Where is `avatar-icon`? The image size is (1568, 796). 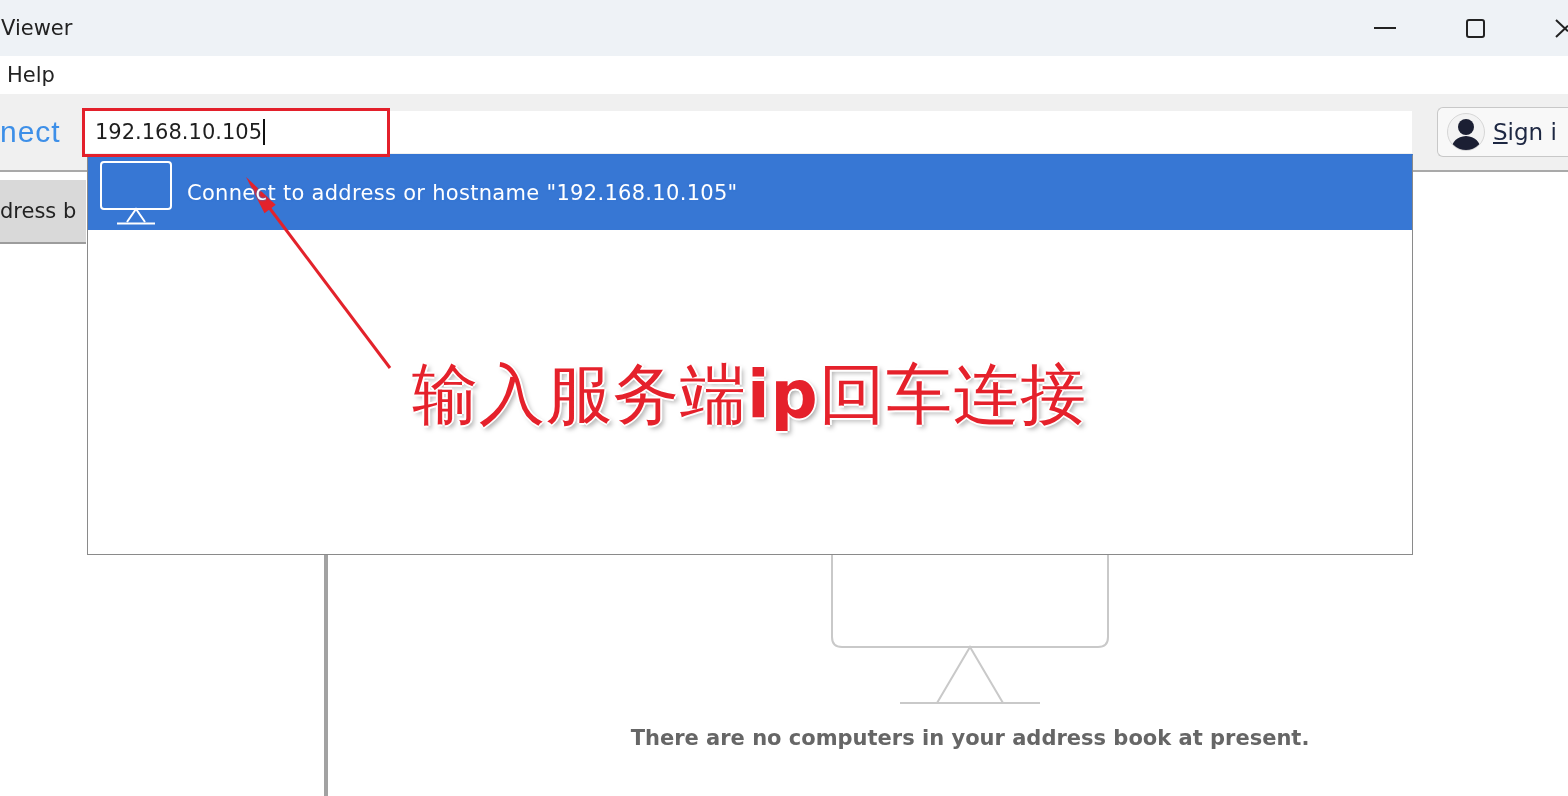 avatar-icon is located at coordinates (1466, 132).